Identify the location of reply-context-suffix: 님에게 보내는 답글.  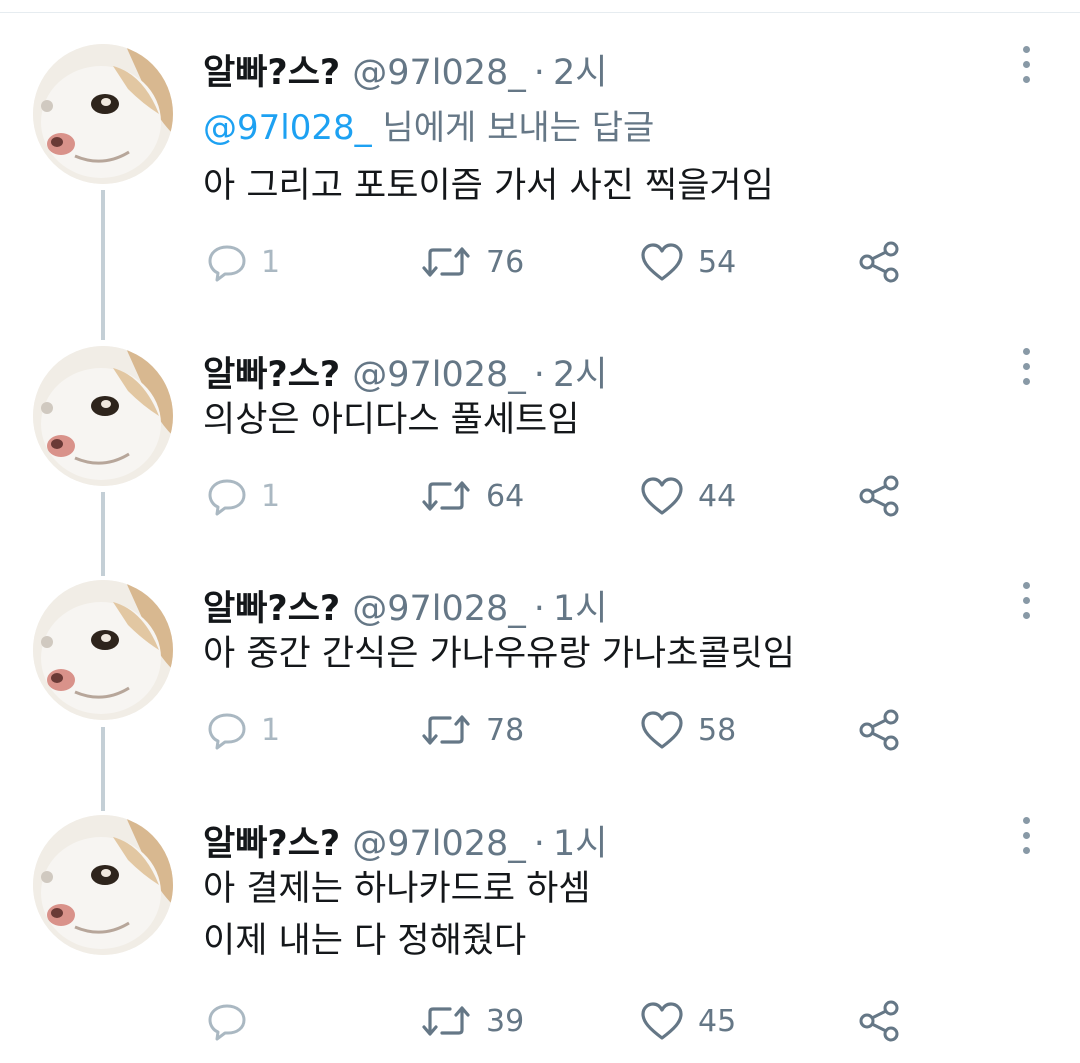
(518, 128).